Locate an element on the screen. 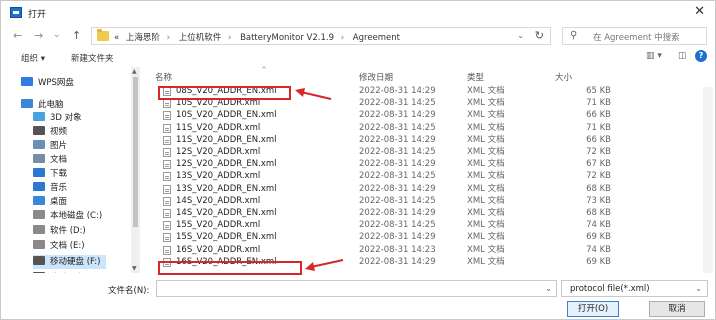 The width and height of the screenshot is (716, 320). filename-dropdown-chevron-icon: ⌄ is located at coordinates (548, 288).